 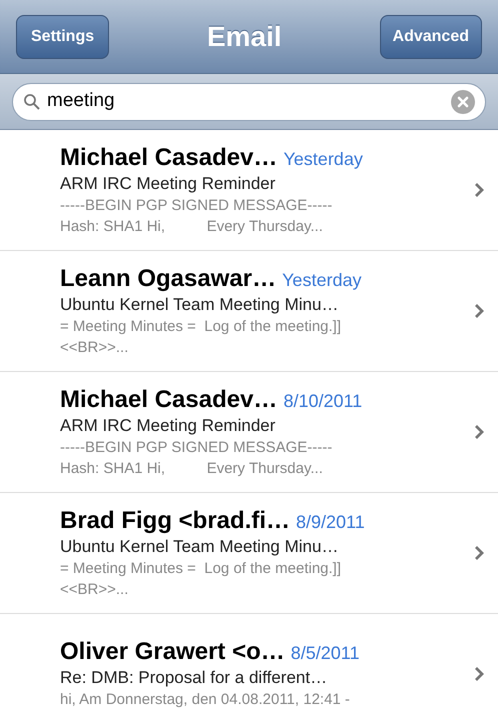 What do you see at coordinates (205, 700) in the screenshot?
I see `message-preview: hi, Am Donnerstag, den 04.08.2011, 12:41 -` at bounding box center [205, 700].